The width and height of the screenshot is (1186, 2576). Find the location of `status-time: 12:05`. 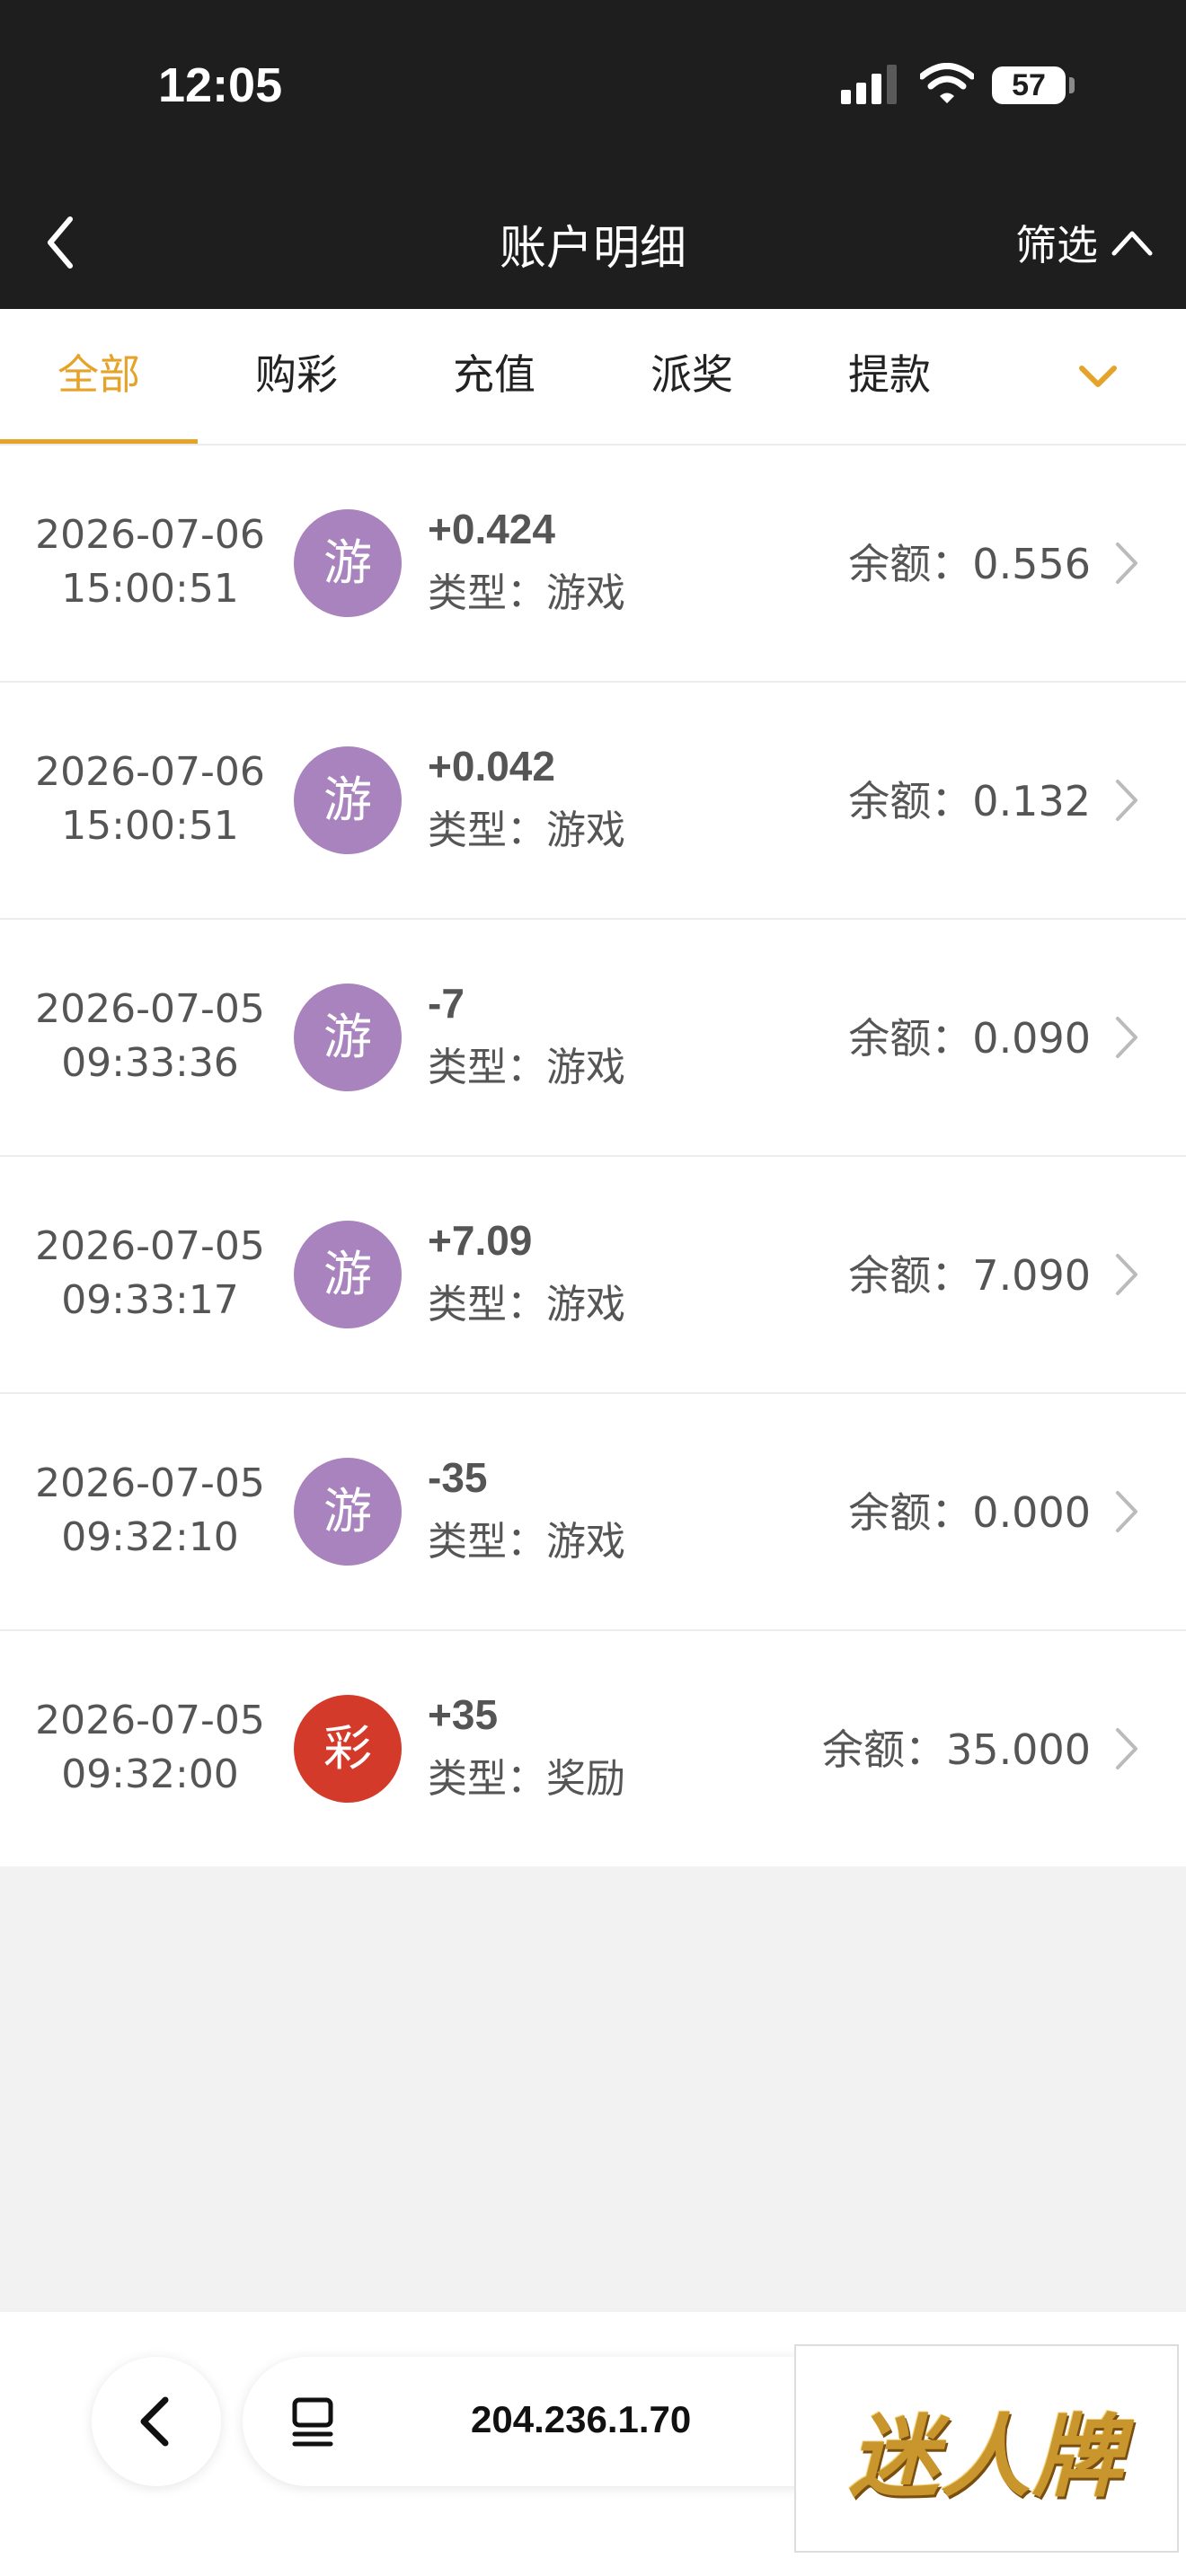

status-time: 12:05 is located at coordinates (220, 85).